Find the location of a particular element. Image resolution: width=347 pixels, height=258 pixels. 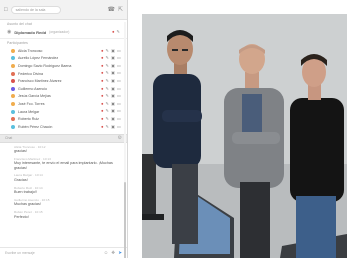

participant-row: Jesús García Mejías ● ✎ ▣ ▭ is located at coordinates (63, 97).